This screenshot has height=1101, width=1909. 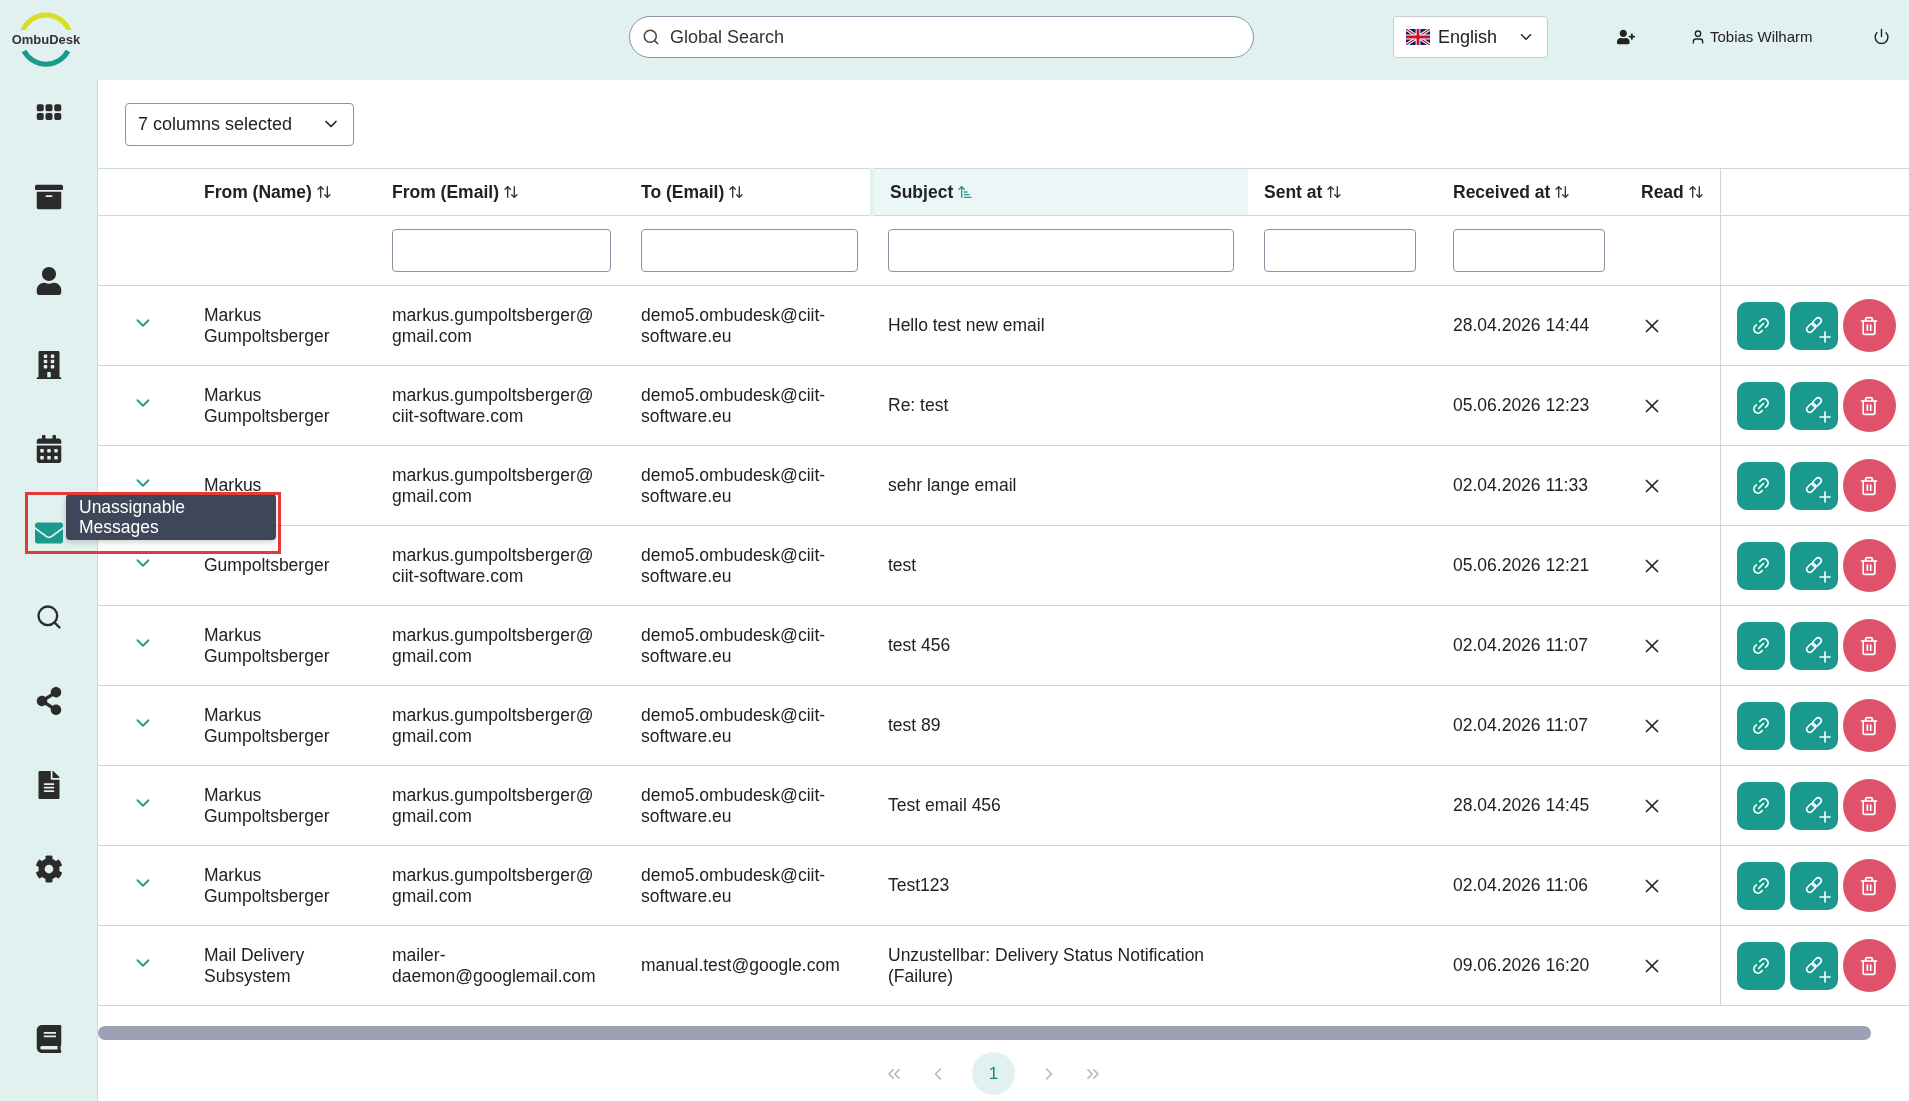 What do you see at coordinates (48, 365) in the screenshot?
I see `building-icon` at bounding box center [48, 365].